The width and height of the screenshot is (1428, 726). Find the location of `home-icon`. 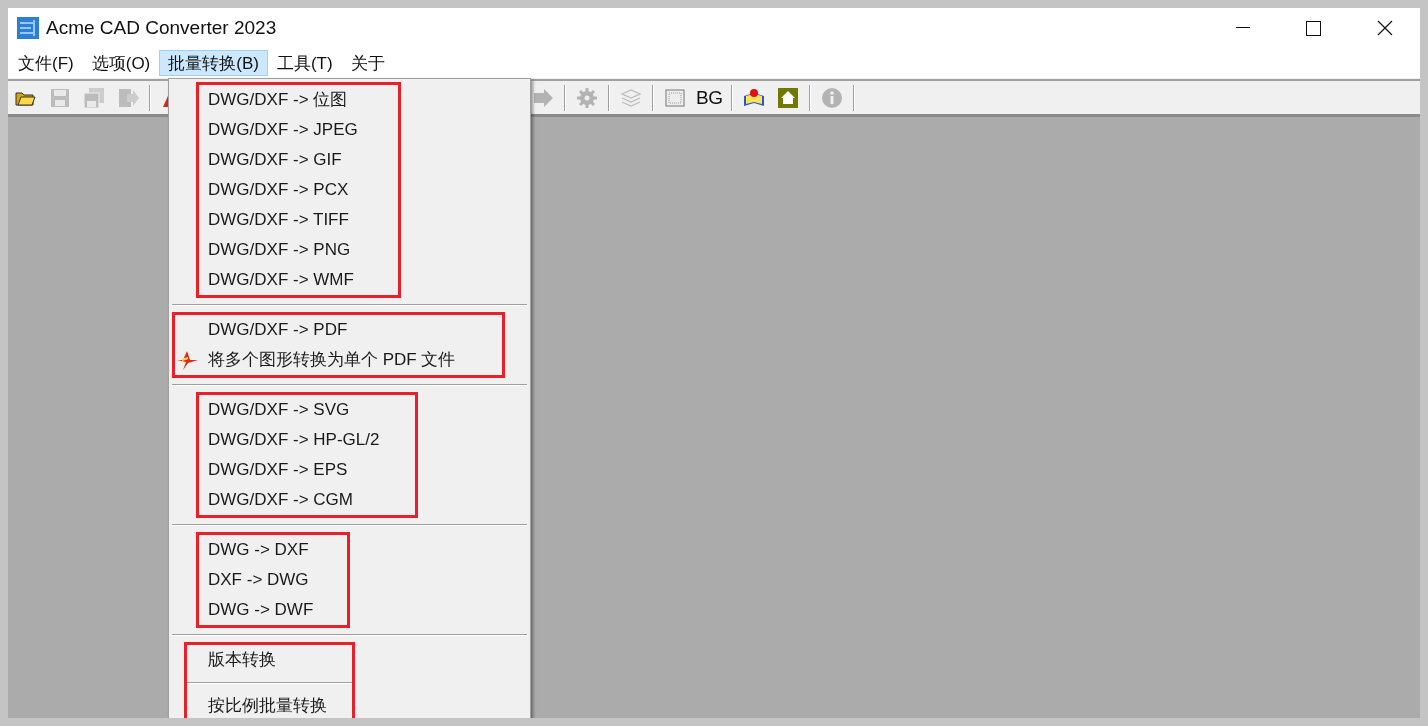

home-icon is located at coordinates (787, 97).